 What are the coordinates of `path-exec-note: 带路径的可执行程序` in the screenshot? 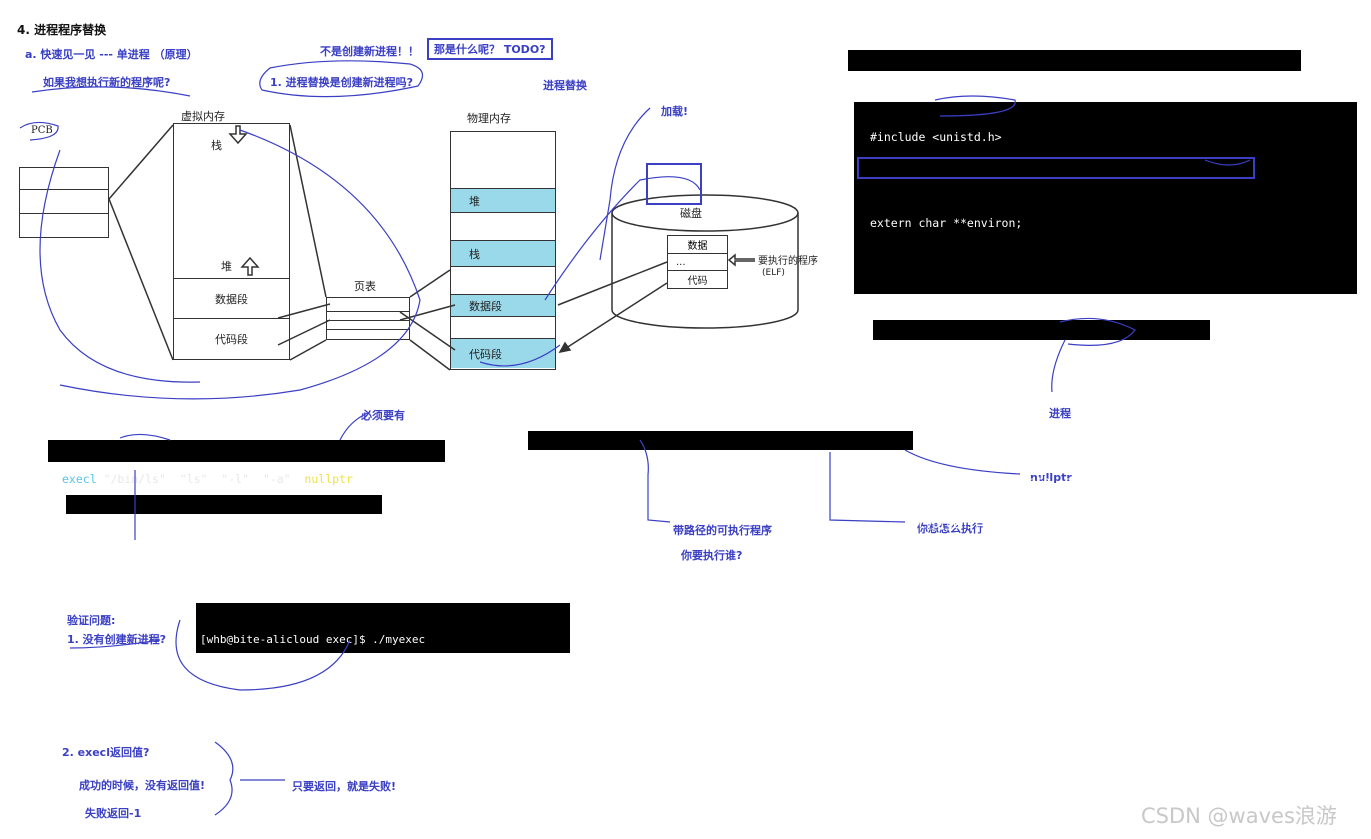 It's located at (722, 530).